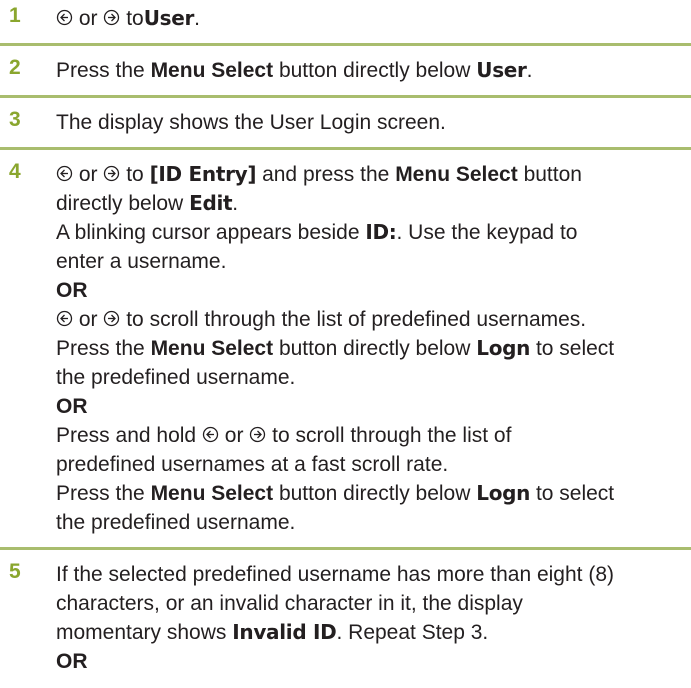 This screenshot has width=691, height=688. I want to click on display-message-invalid-id: Invalid ID, so click(284, 632).